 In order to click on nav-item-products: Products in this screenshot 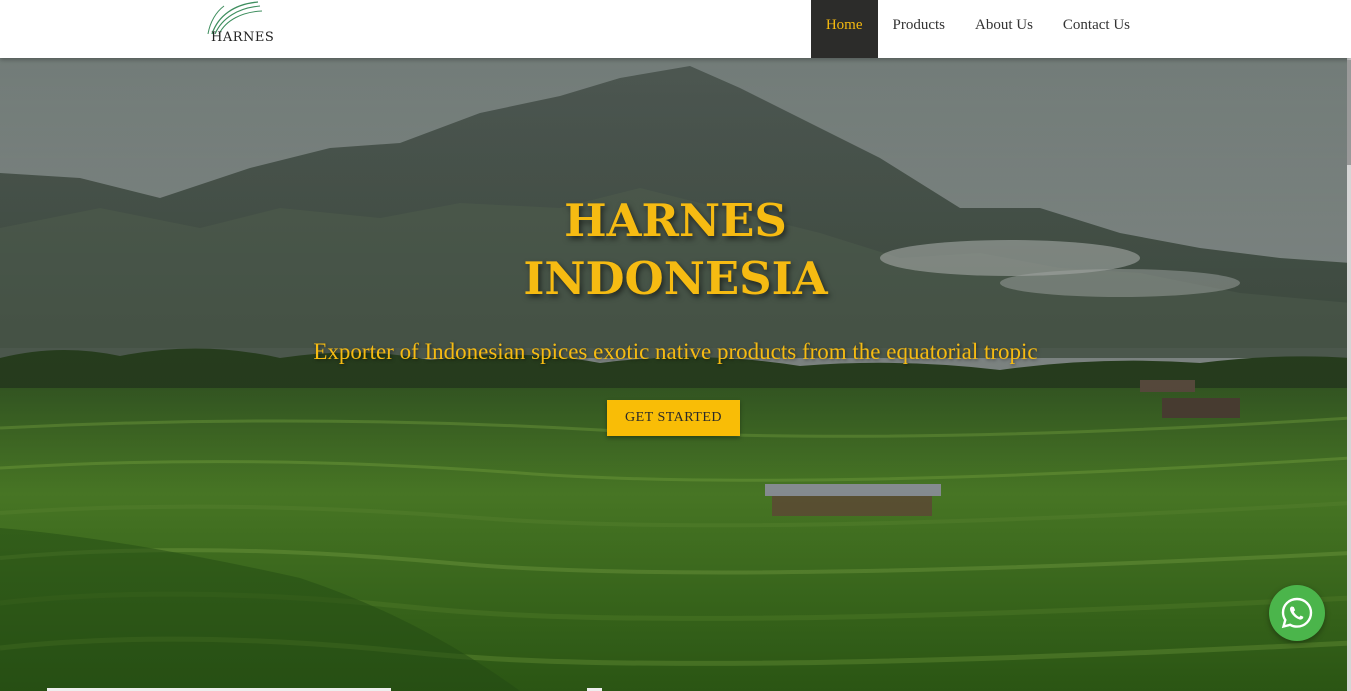, I will do `click(919, 29)`.